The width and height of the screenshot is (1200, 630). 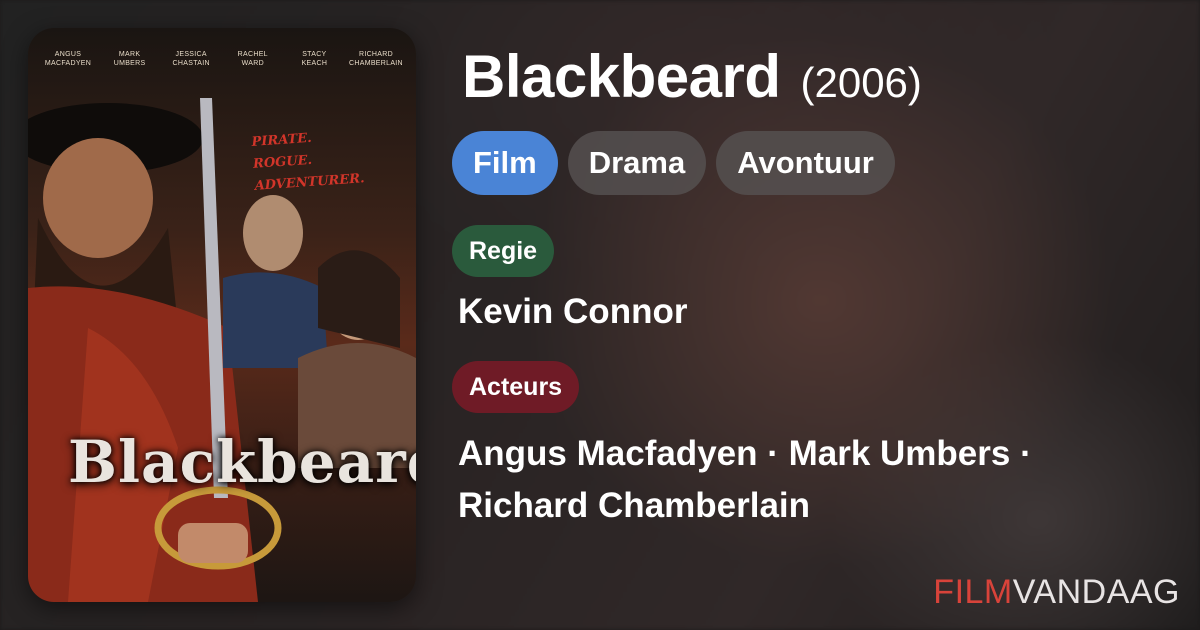 What do you see at coordinates (572, 312) in the screenshot?
I see `director-name: Kevin Connor` at bounding box center [572, 312].